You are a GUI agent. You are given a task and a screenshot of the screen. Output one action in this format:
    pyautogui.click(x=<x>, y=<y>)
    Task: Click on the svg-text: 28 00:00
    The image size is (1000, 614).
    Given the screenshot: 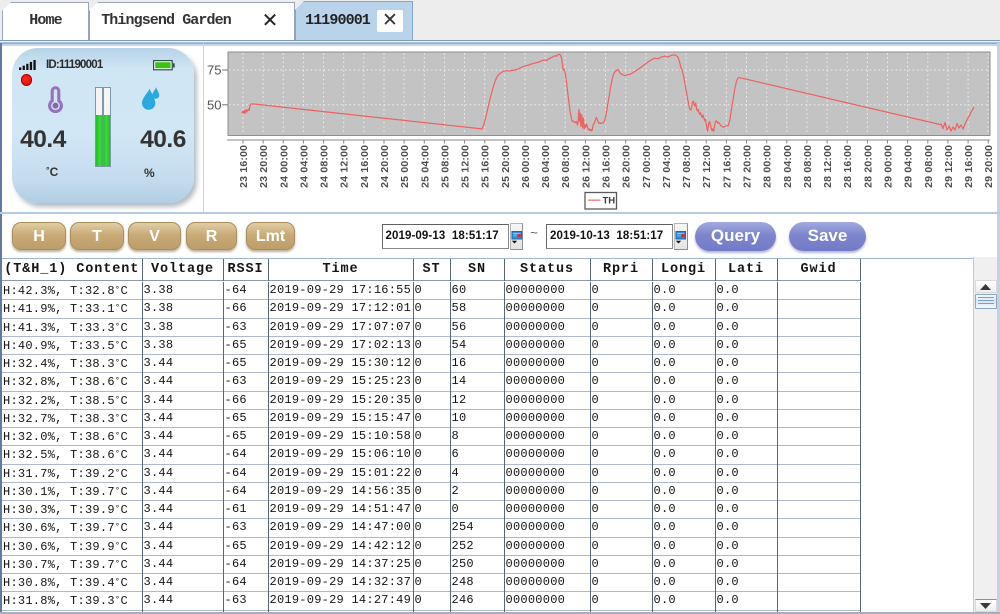 What is the action you would take?
    pyautogui.click(x=768, y=166)
    